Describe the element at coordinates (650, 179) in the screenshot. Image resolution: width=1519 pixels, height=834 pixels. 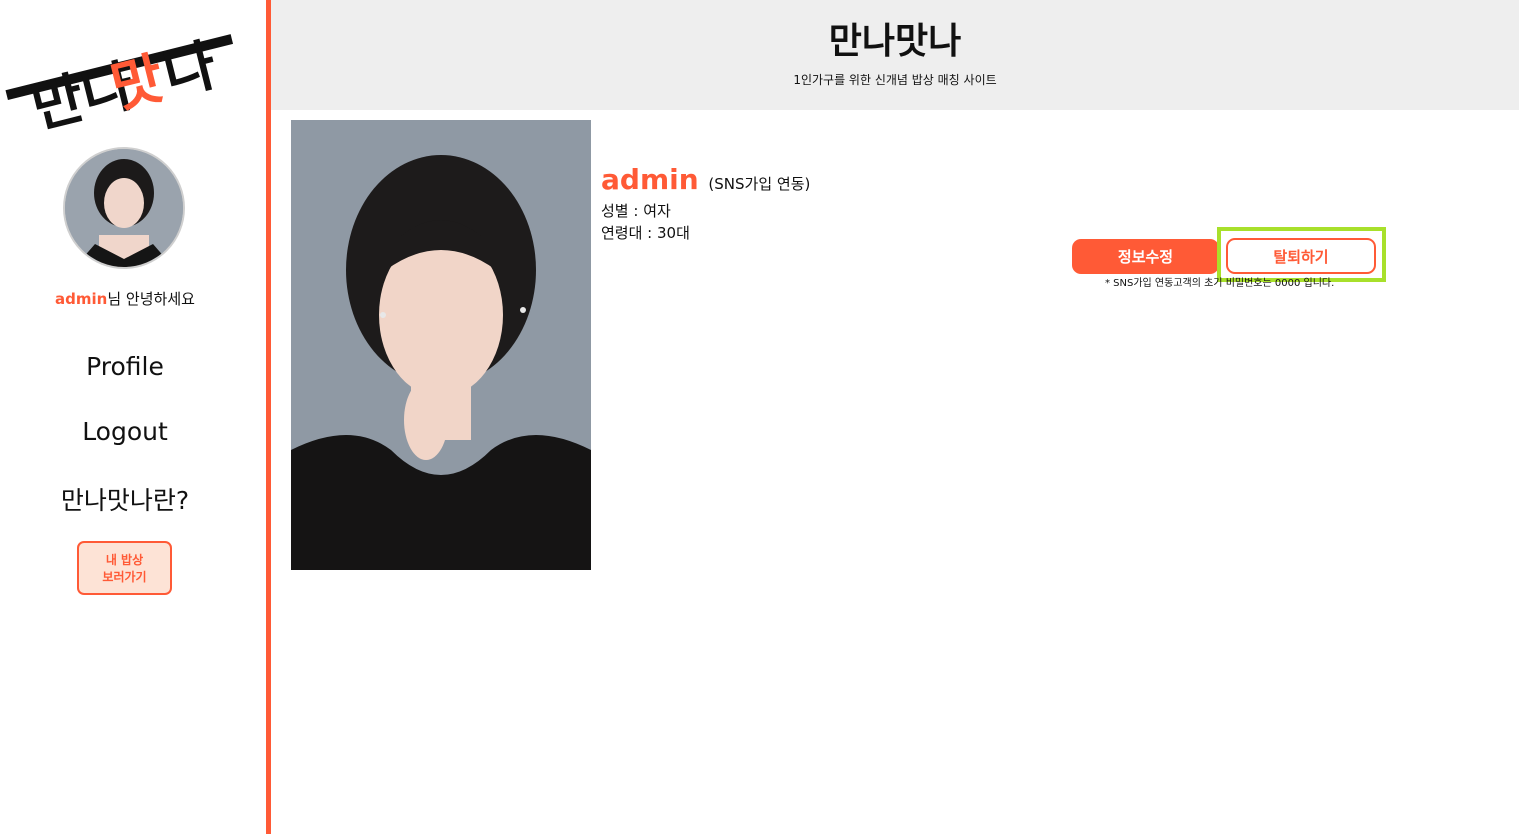
I see `profile-username-text: admin` at that location.